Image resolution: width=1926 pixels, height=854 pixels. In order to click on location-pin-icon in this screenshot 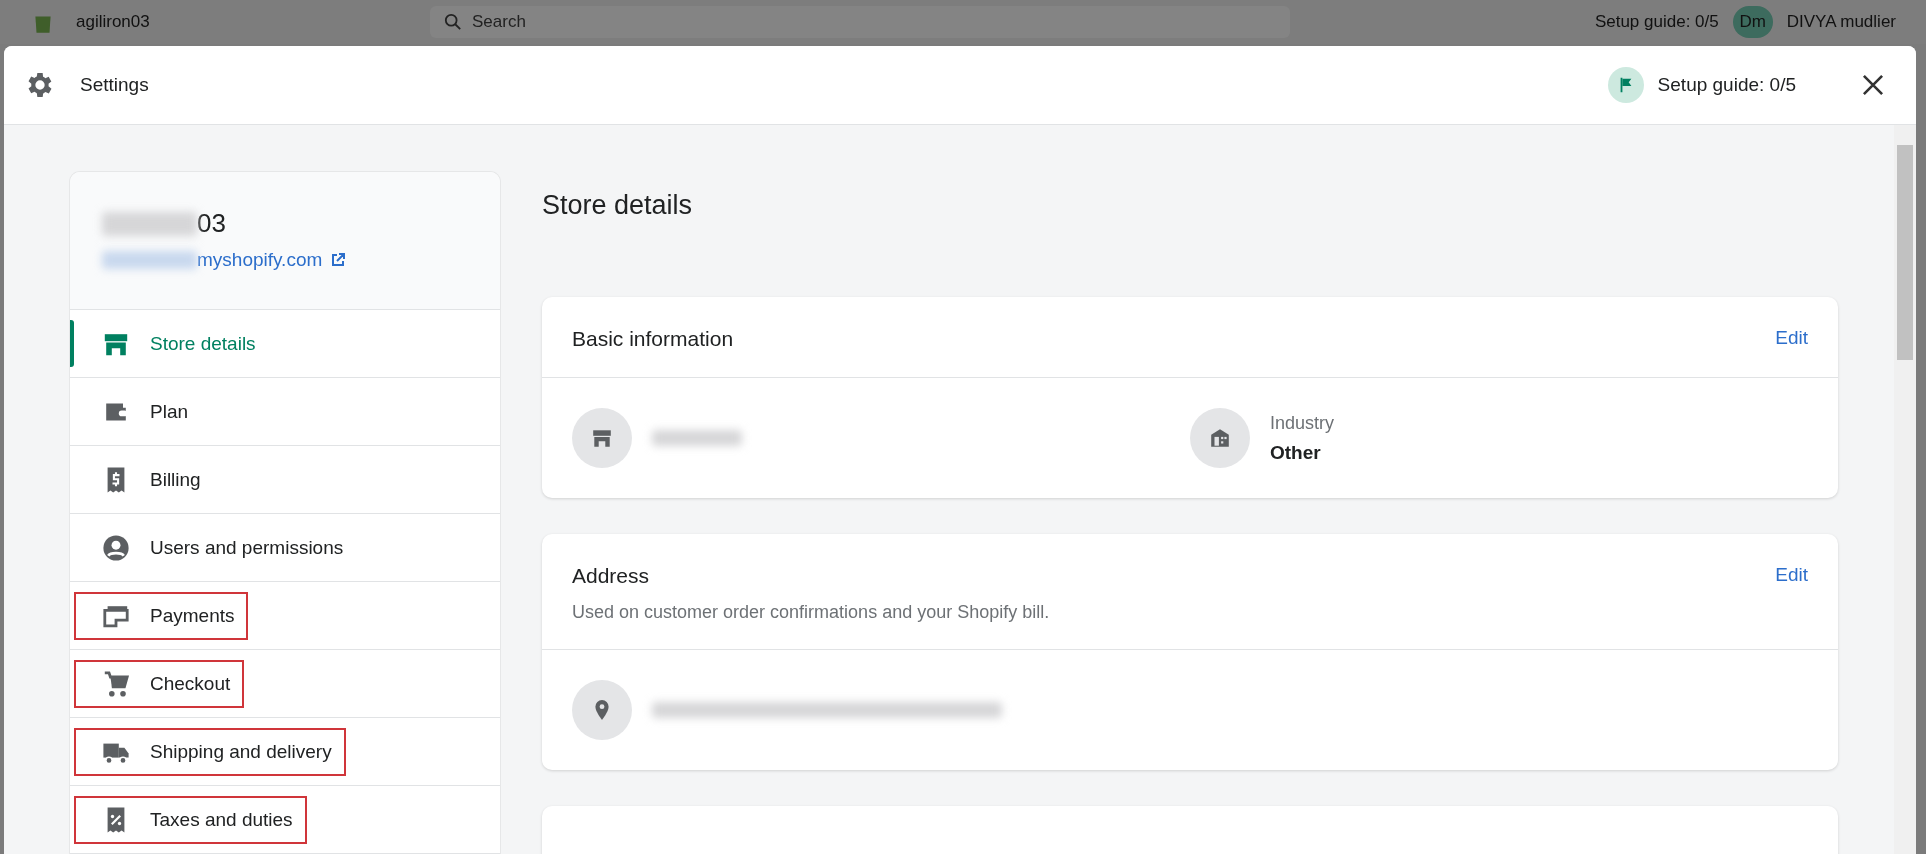, I will do `click(602, 710)`.